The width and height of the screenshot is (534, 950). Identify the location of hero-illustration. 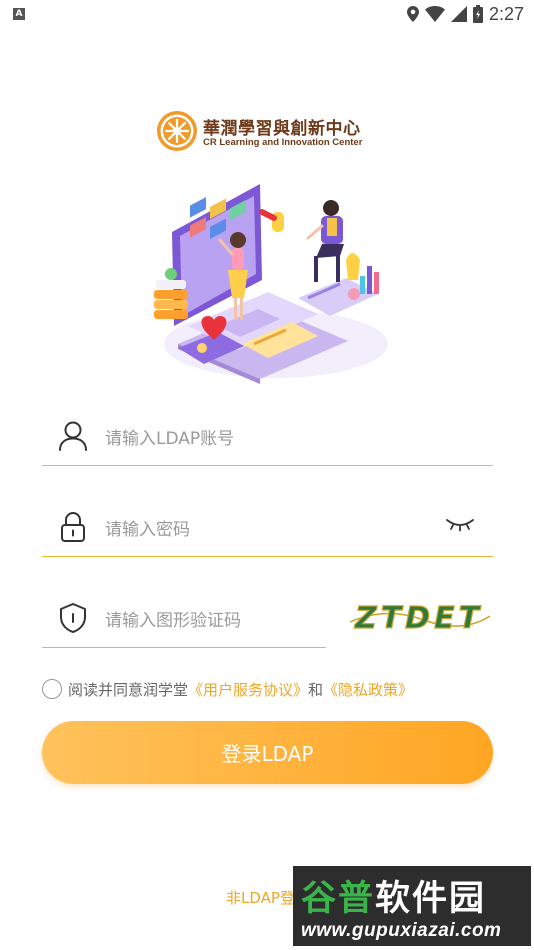
(271, 284).